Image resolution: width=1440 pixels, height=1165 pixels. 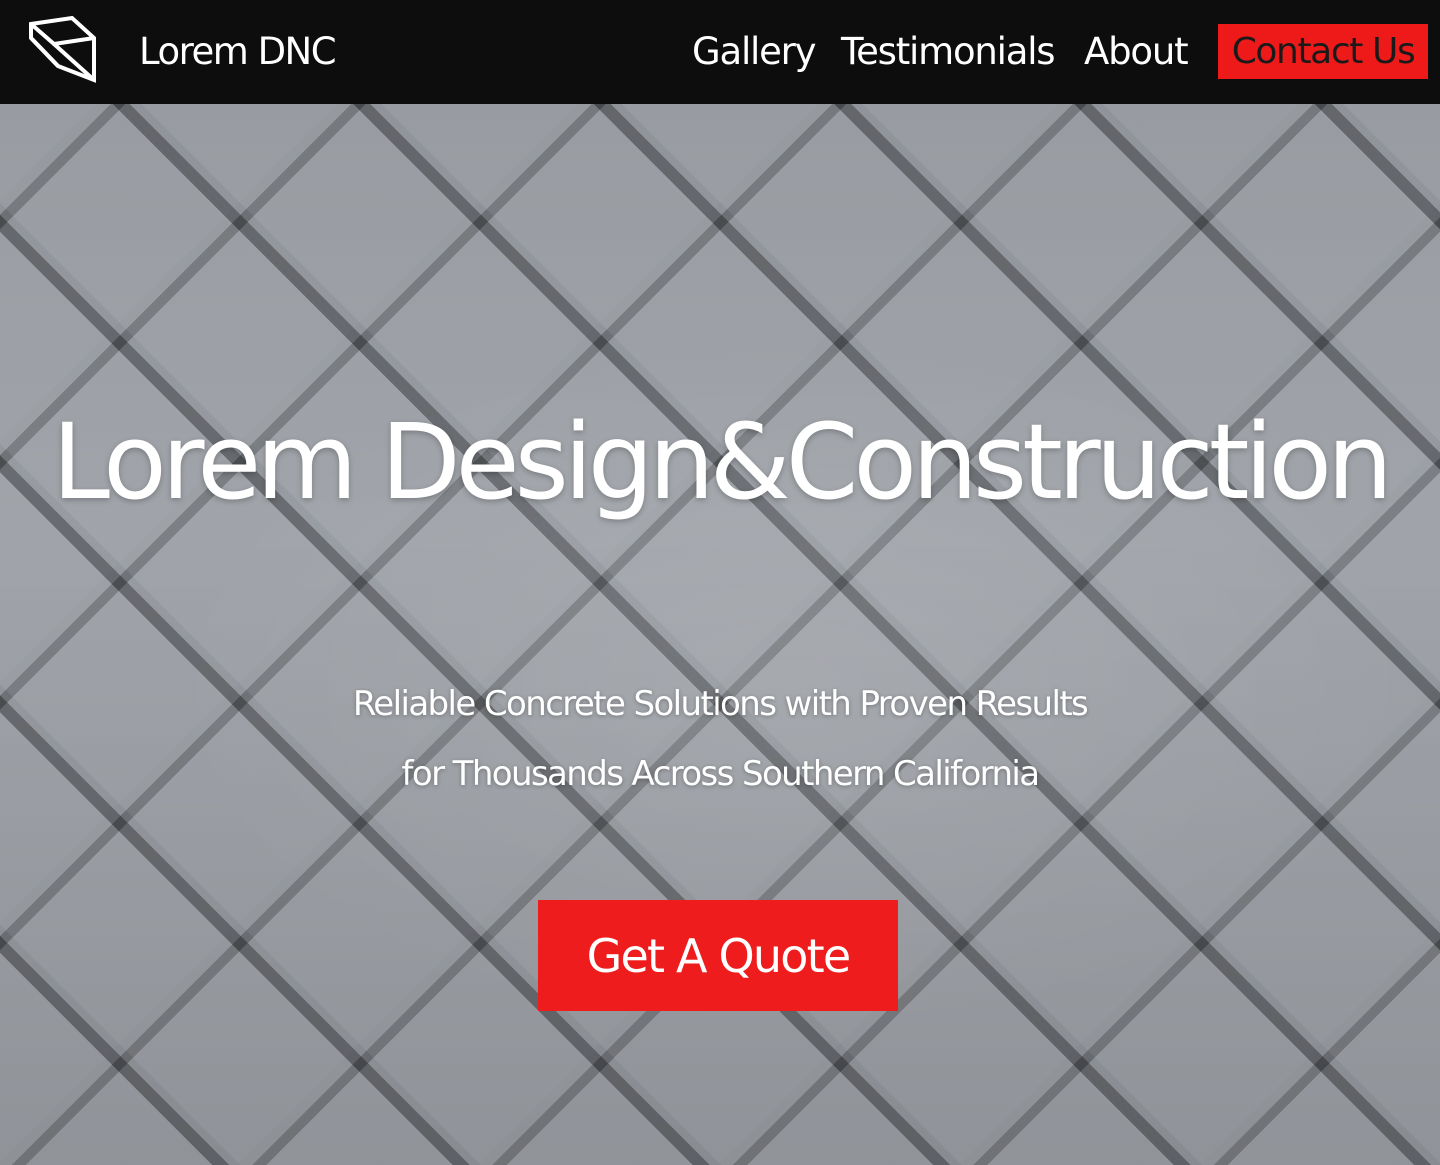 What do you see at coordinates (1323, 51) in the screenshot?
I see `contact-us-button: Contact Us` at bounding box center [1323, 51].